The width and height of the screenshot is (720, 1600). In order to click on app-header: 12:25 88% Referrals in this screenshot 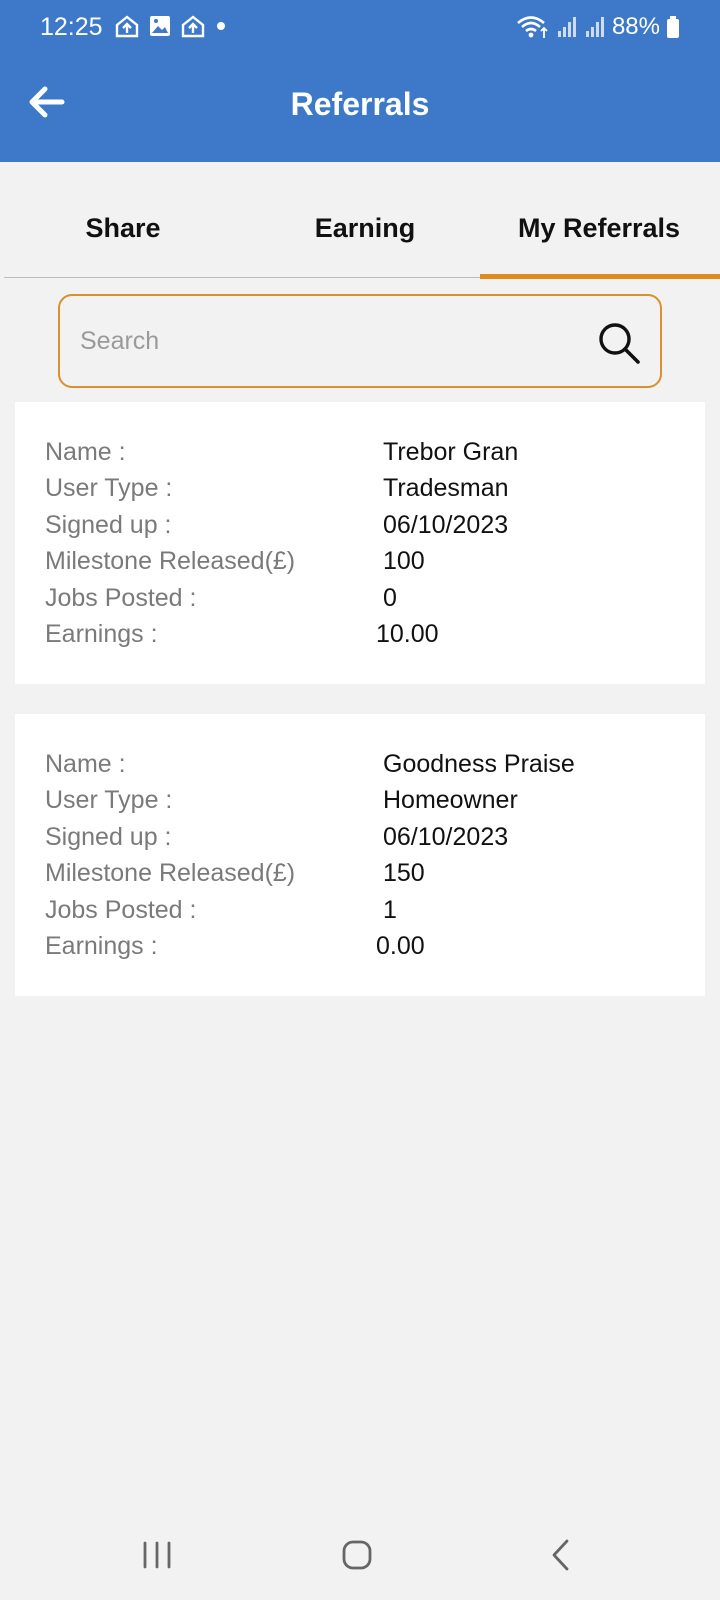, I will do `click(360, 81)`.